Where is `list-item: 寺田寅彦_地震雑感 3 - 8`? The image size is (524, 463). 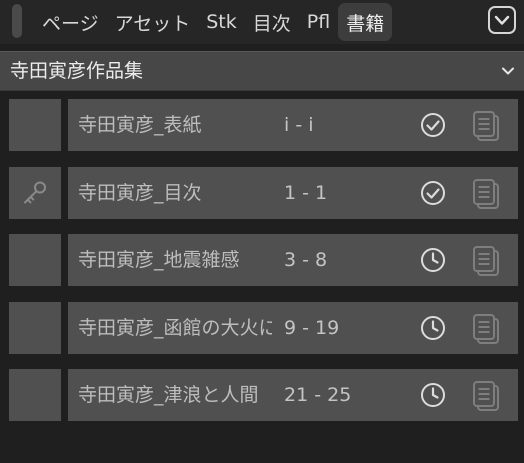 list-item: 寺田寅彦_地震雑感 3 - 8 is located at coordinates (262, 260).